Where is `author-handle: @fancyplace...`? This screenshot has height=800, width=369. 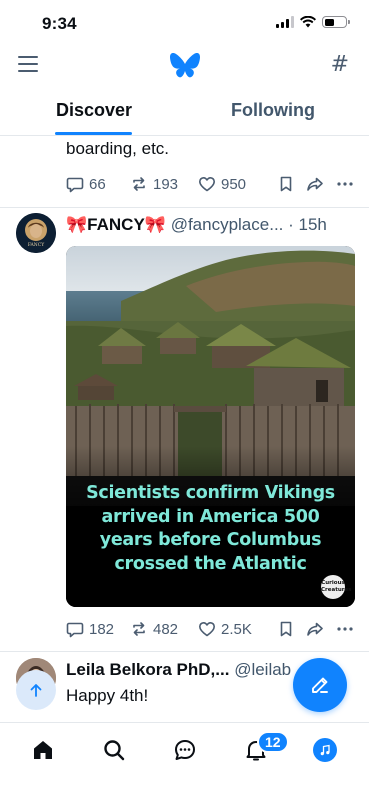 author-handle: @fancyplace... is located at coordinates (227, 224).